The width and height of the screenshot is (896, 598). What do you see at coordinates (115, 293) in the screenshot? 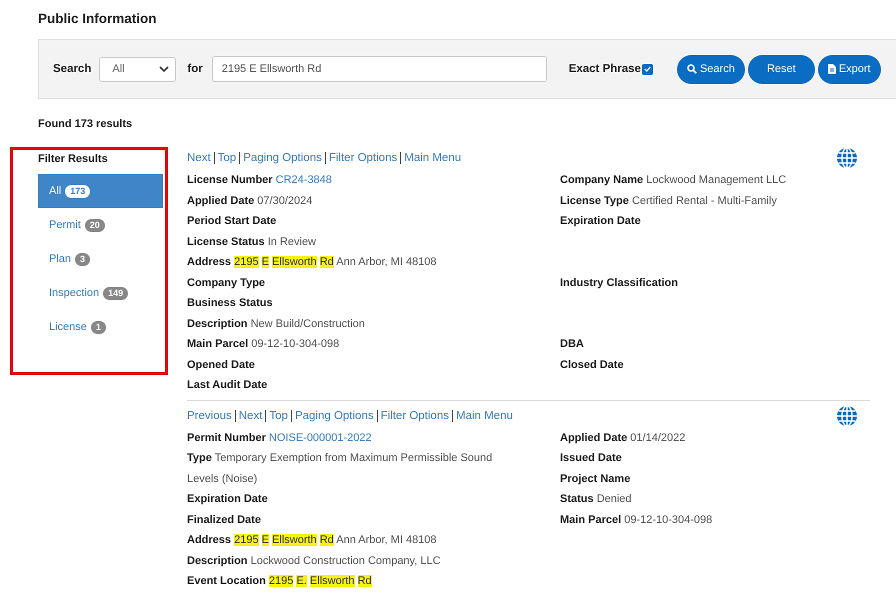
I see `count-badge: 149` at bounding box center [115, 293].